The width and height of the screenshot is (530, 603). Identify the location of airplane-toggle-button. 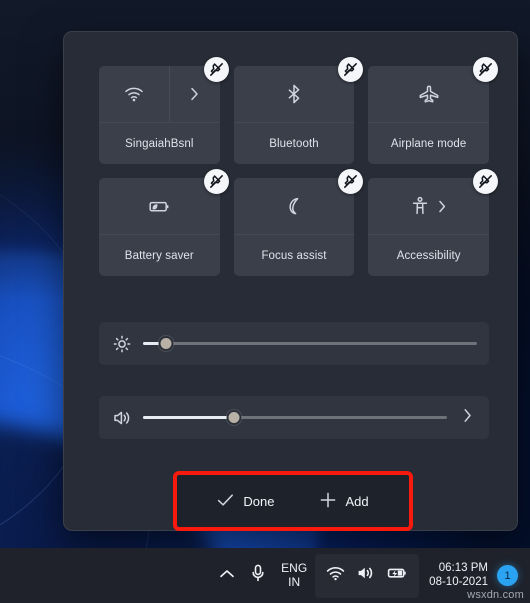
(428, 94).